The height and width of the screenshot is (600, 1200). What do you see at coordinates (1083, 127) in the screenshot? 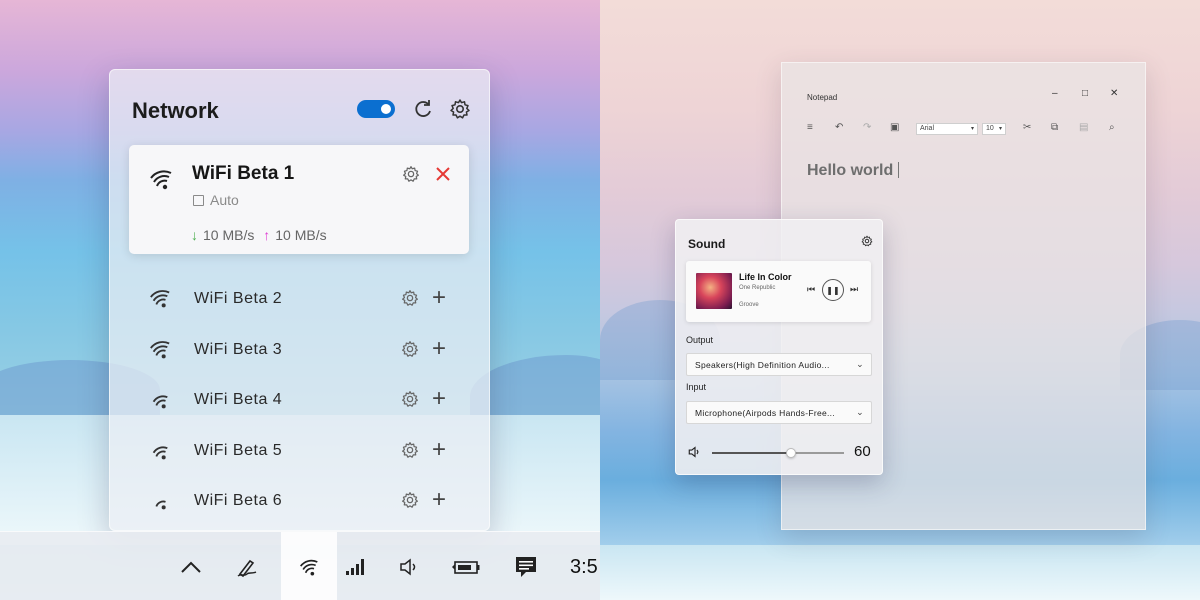
I see `paste-icon: ▤` at bounding box center [1083, 127].